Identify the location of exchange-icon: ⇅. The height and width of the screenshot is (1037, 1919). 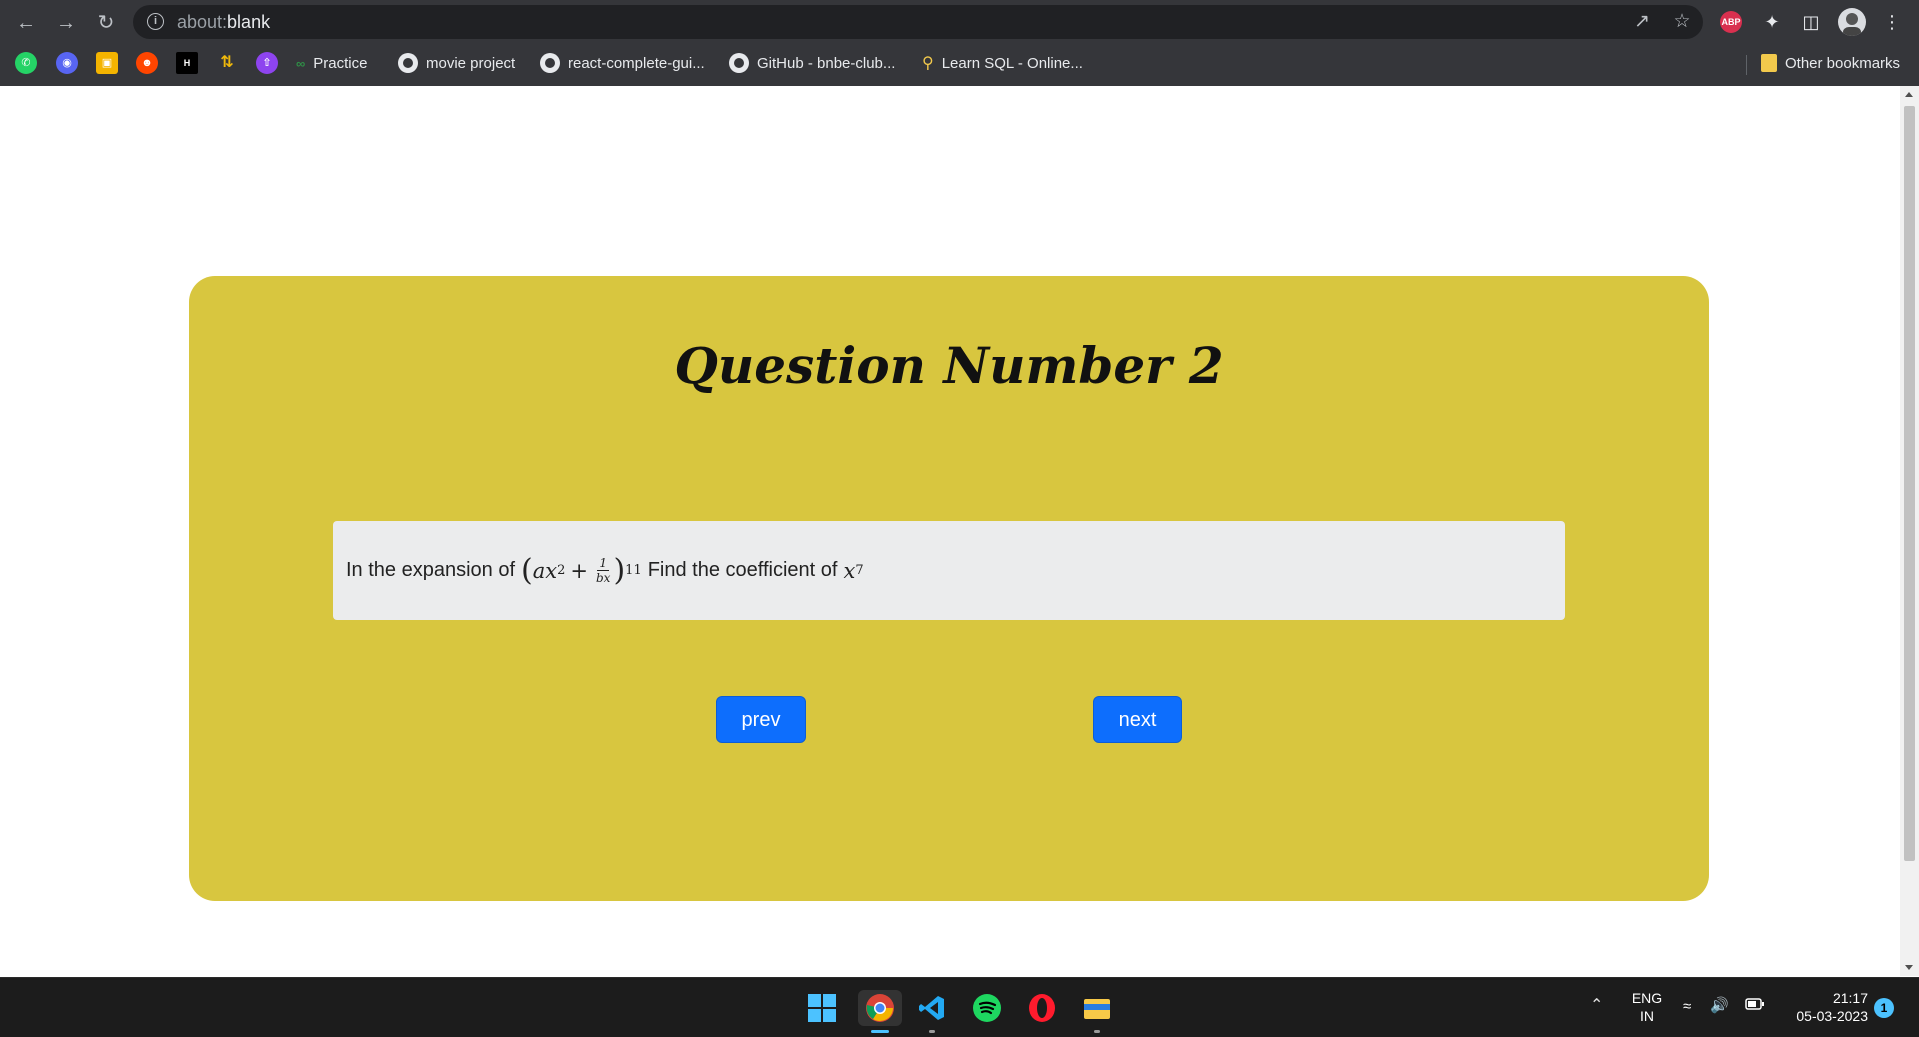
(227, 63).